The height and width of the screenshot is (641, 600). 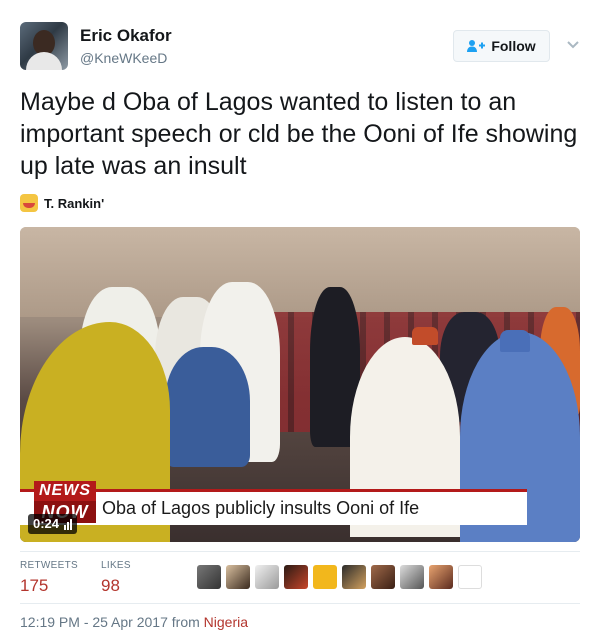 What do you see at coordinates (44, 46) in the screenshot?
I see `user-avatar` at bounding box center [44, 46].